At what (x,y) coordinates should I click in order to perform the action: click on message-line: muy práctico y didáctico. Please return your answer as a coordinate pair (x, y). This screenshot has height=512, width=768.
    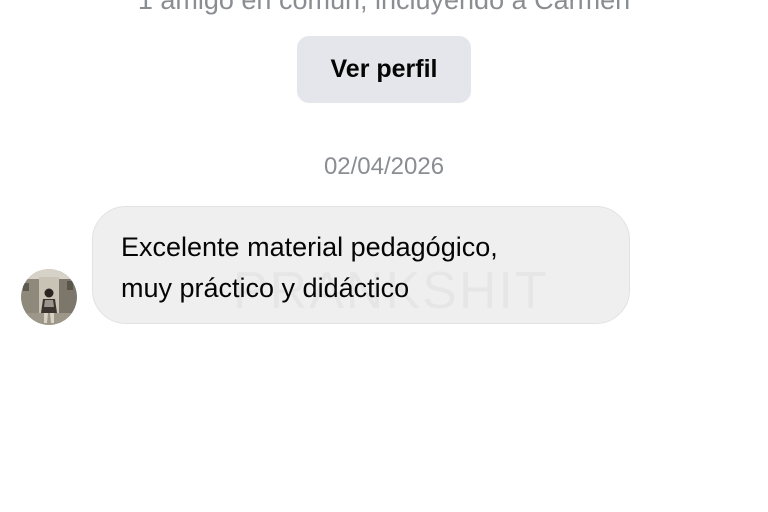
    Looking at the image, I should click on (265, 288).